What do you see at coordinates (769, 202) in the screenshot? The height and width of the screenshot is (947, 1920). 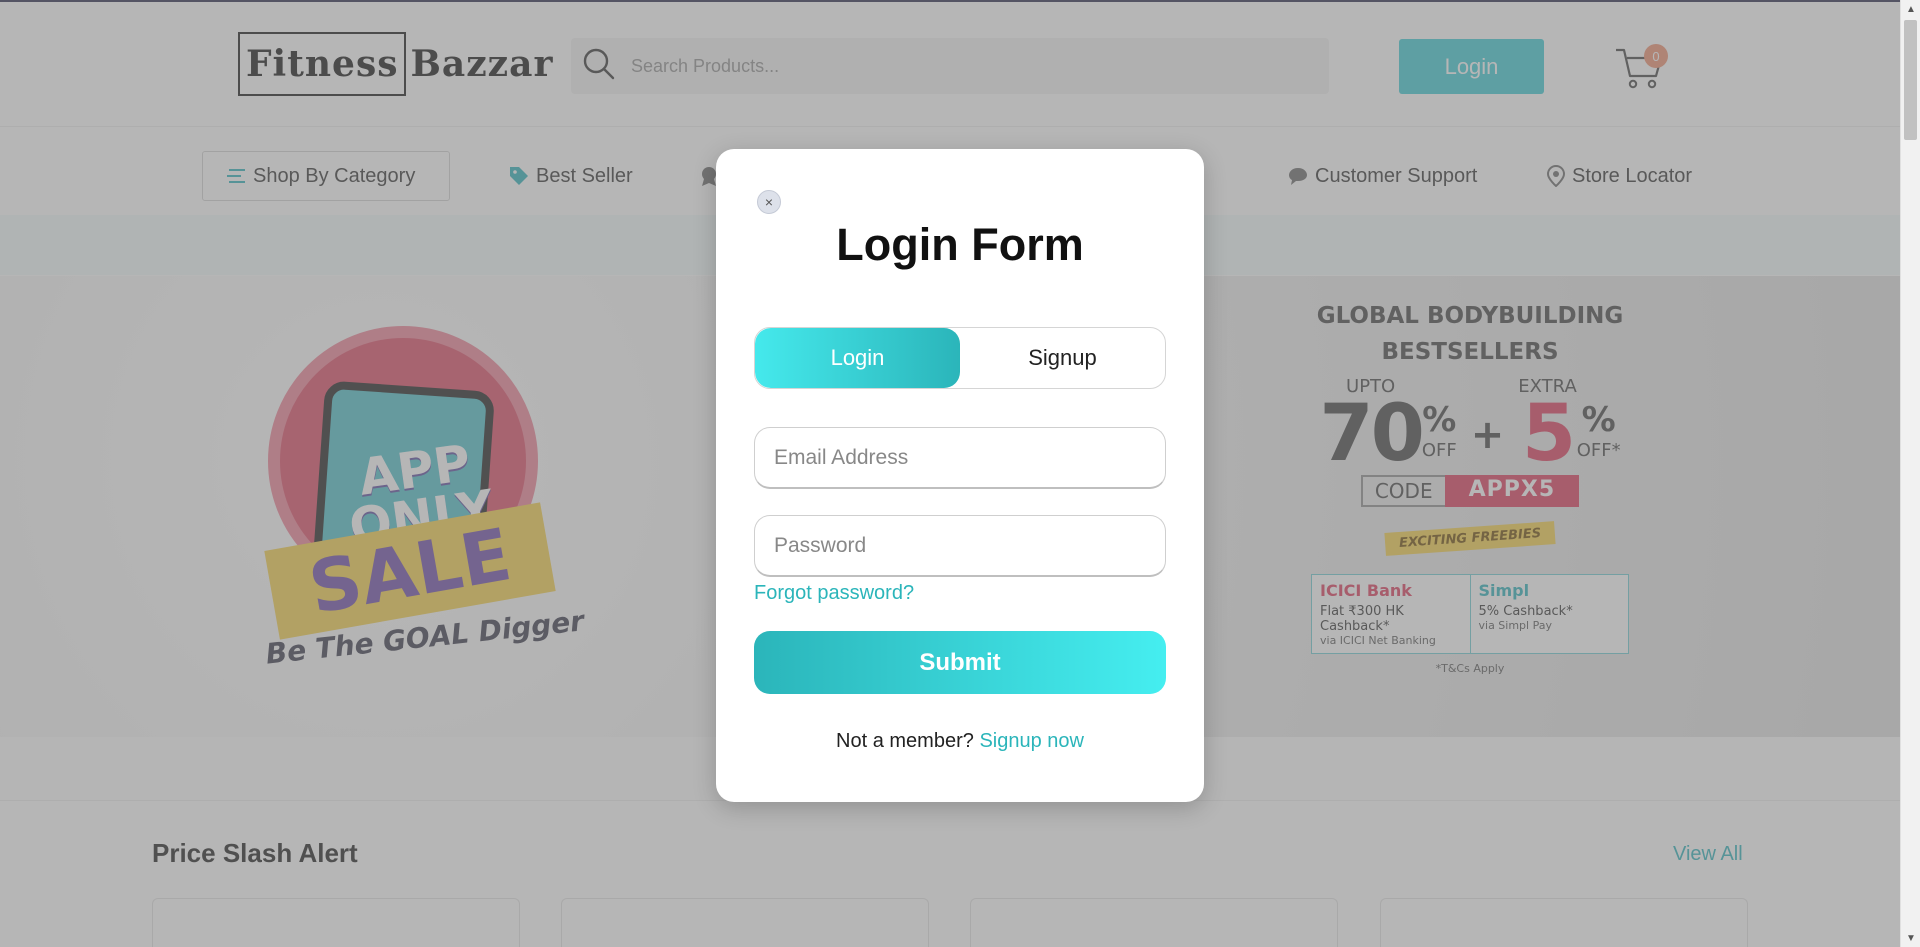 I see `close-icon: ×` at bounding box center [769, 202].